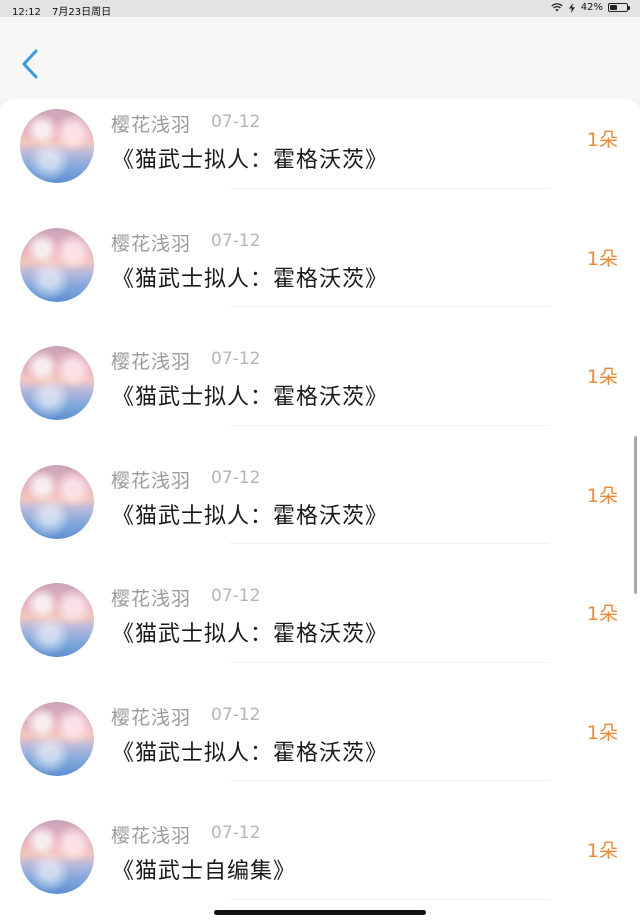 This screenshot has height=921, width=640. What do you see at coordinates (320, 912) in the screenshot?
I see `home-indicator` at bounding box center [320, 912].